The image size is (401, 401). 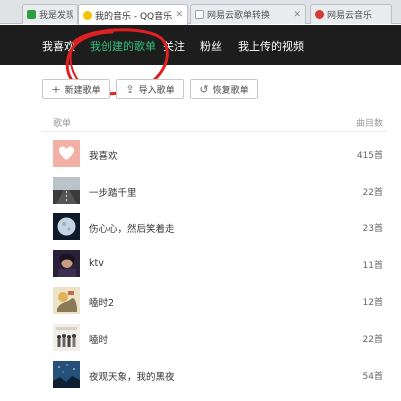 I want to click on column-header-count: 曲目数, so click(x=369, y=124).